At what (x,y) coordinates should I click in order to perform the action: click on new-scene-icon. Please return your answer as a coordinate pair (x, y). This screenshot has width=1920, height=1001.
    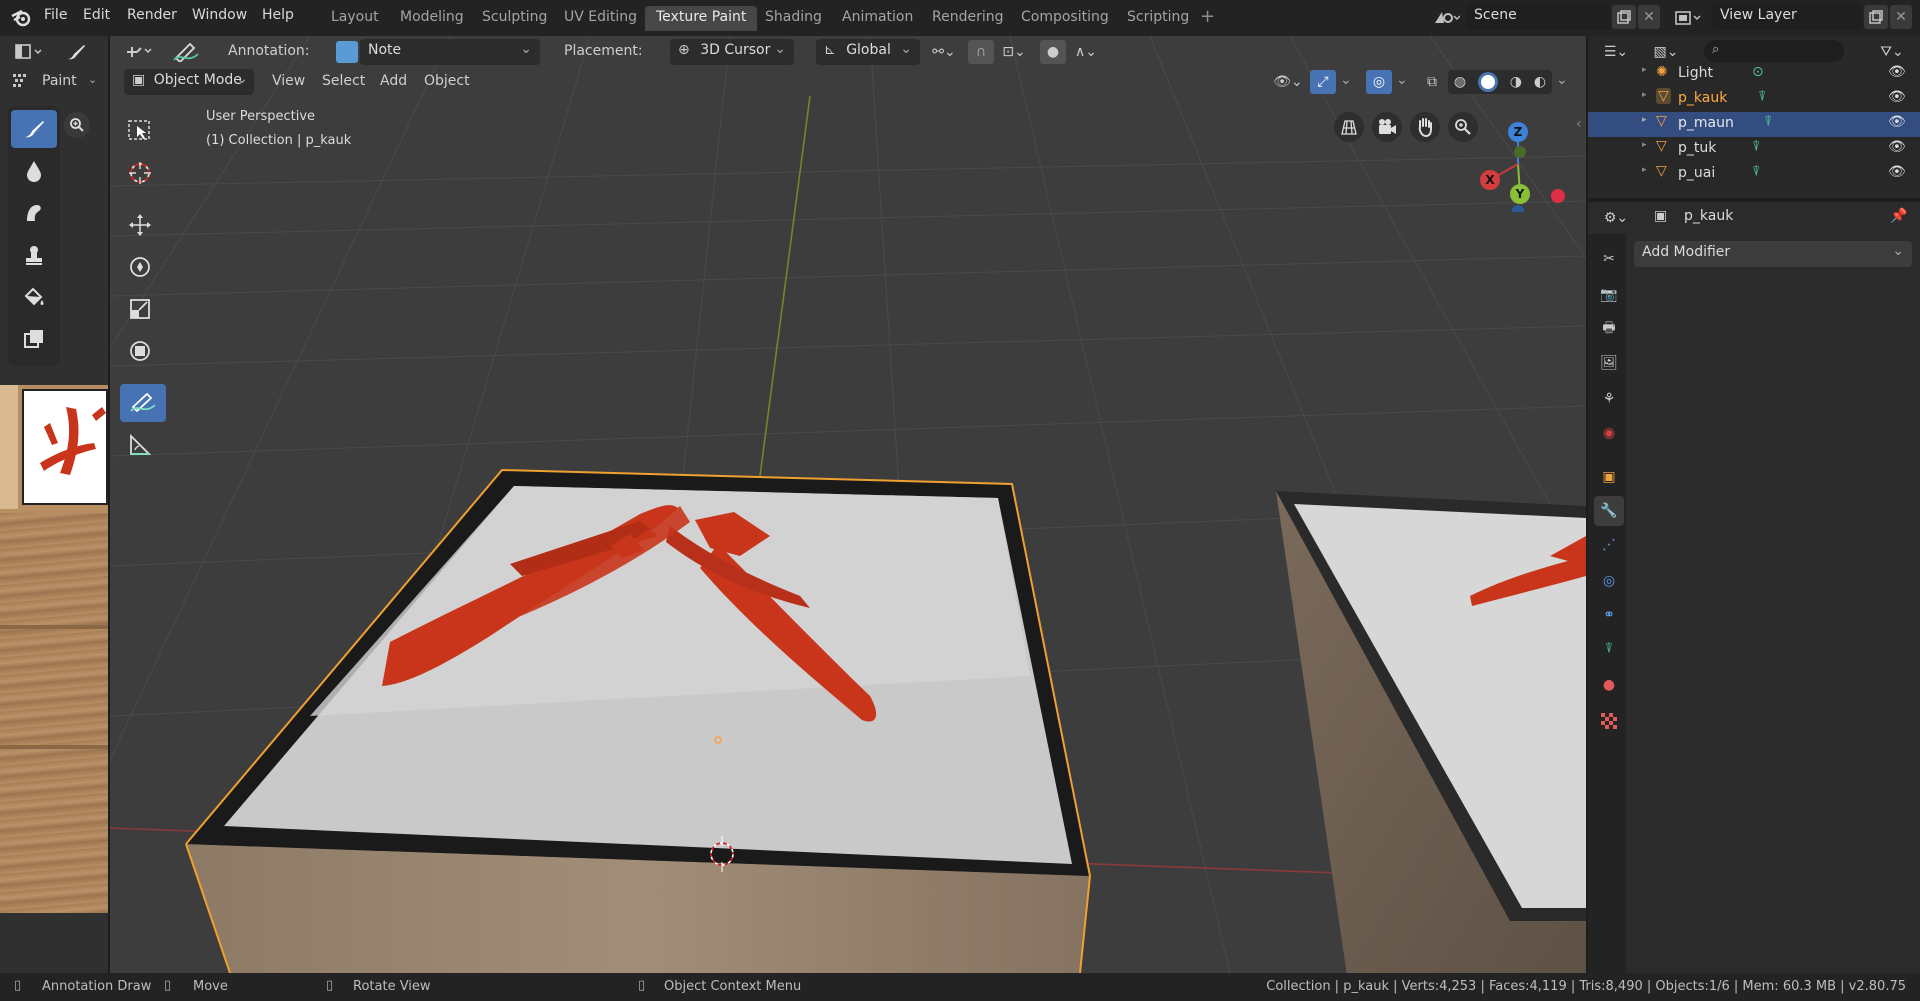
    Looking at the image, I should click on (1624, 17).